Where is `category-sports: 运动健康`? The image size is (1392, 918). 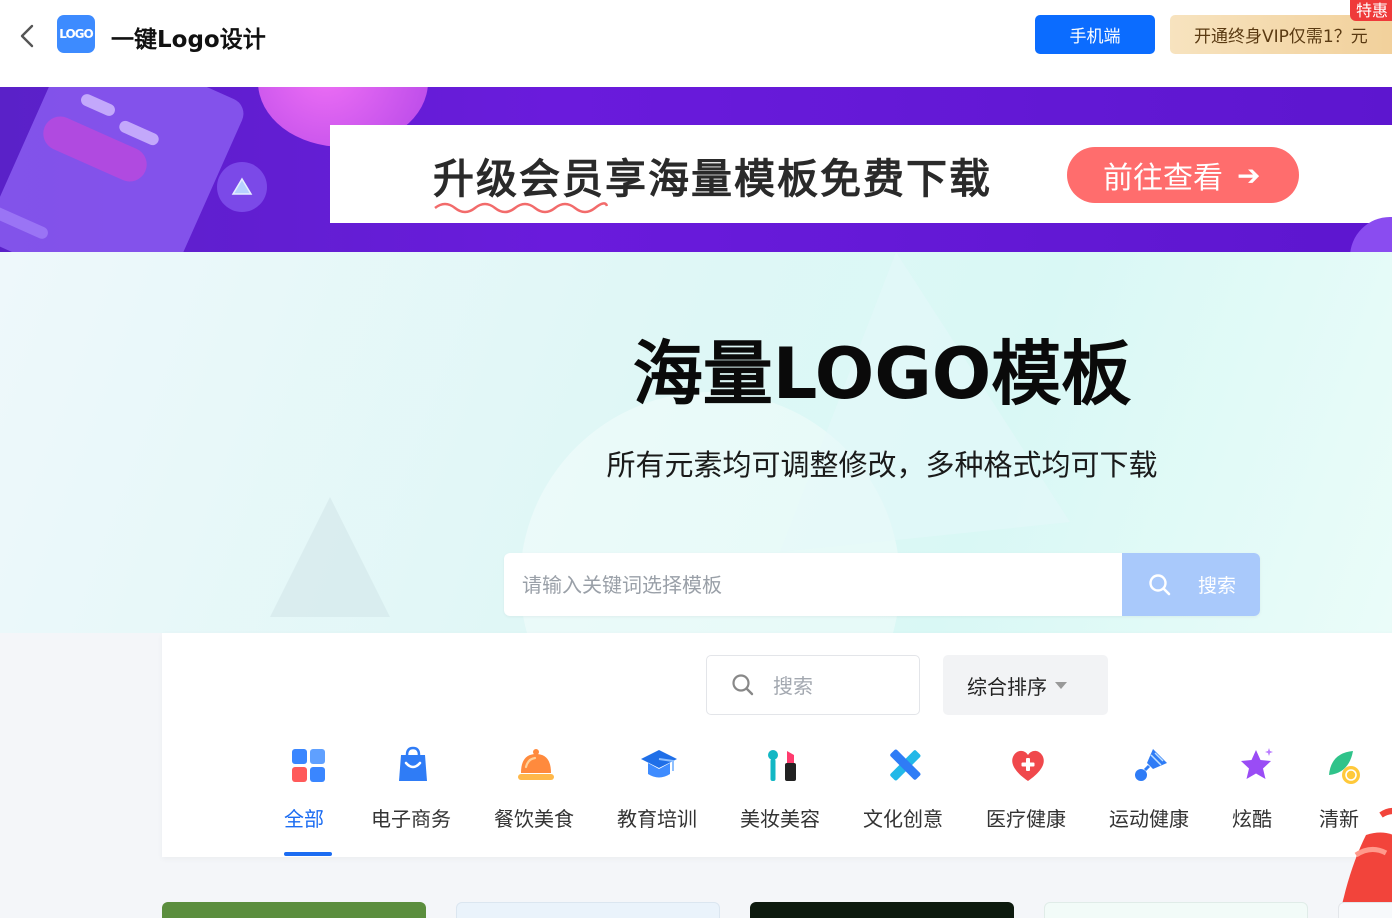
category-sports: 运动健康 is located at coordinates (1154, 800).